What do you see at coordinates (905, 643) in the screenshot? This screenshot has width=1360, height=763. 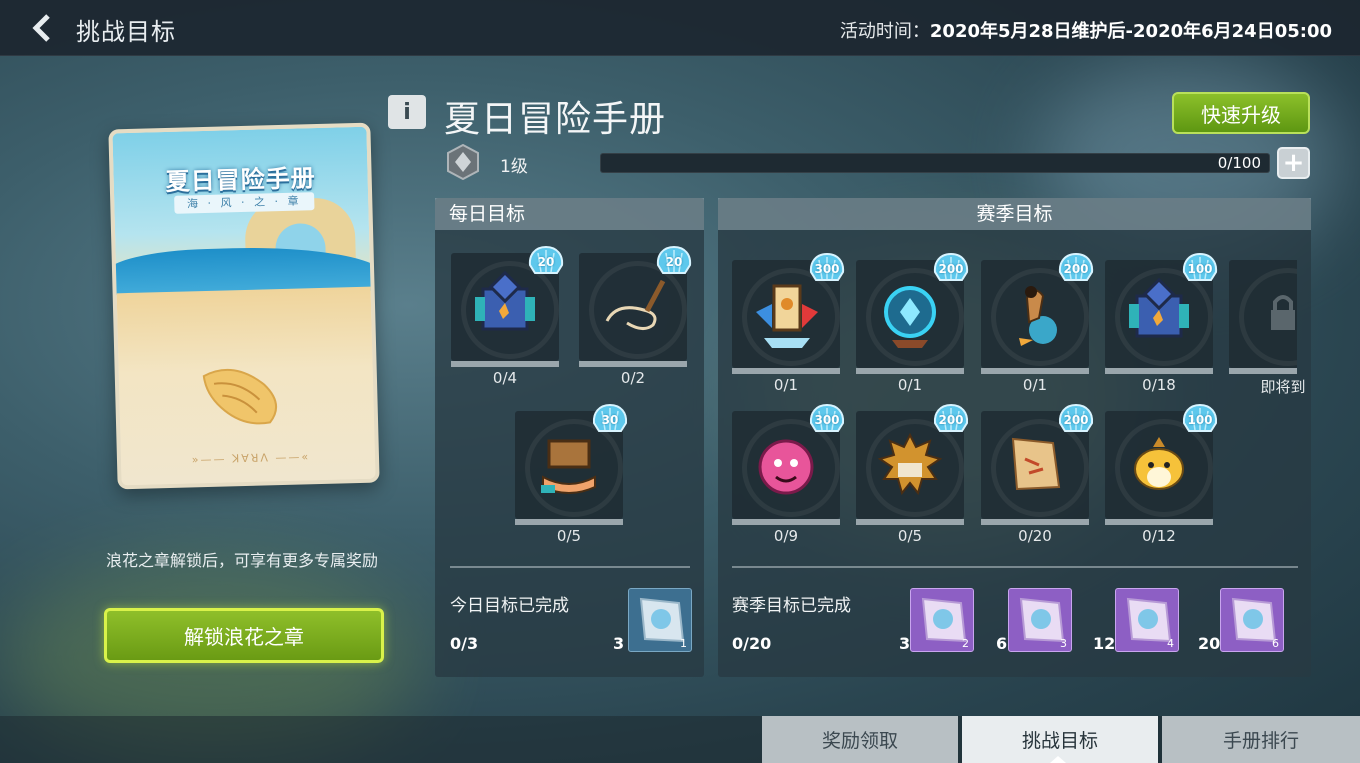 I see `season-reward-need: 3` at bounding box center [905, 643].